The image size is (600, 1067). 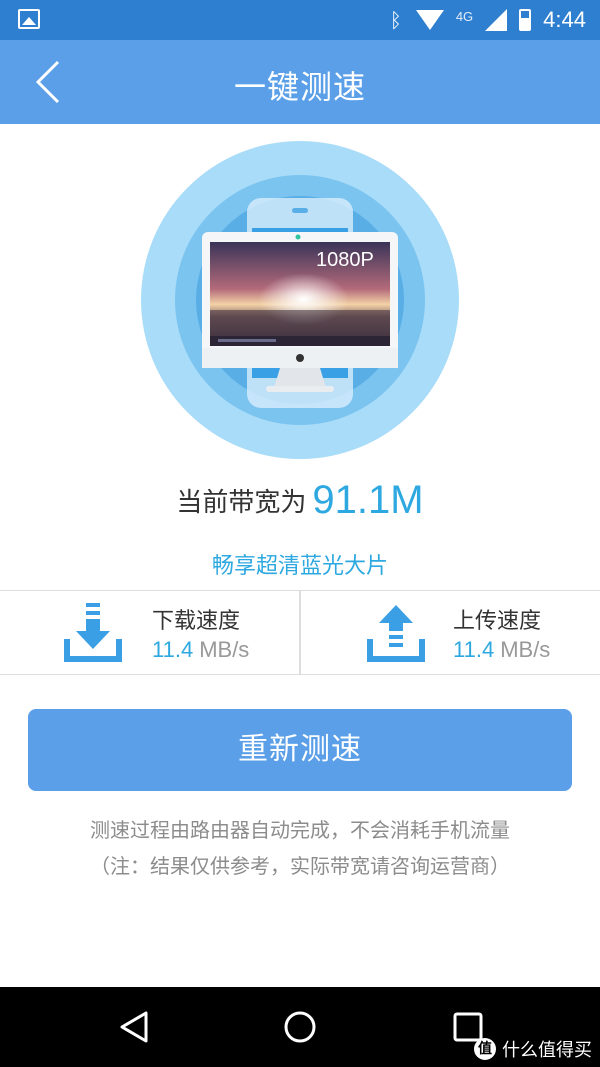 I want to click on app-header: 一键测速, so click(x=300, y=82).